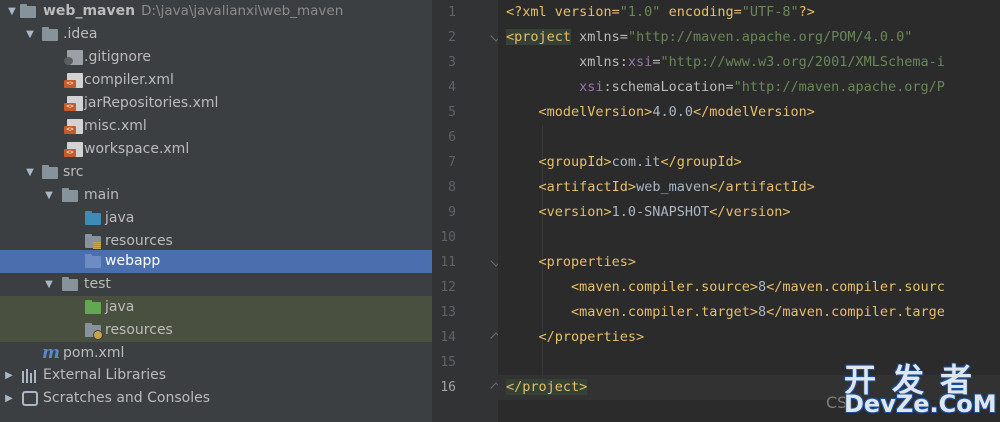 The image size is (1000, 422). What do you see at coordinates (216, 126) in the screenshot?
I see `tree-item-misc-xml: <> misc.xml` at bounding box center [216, 126].